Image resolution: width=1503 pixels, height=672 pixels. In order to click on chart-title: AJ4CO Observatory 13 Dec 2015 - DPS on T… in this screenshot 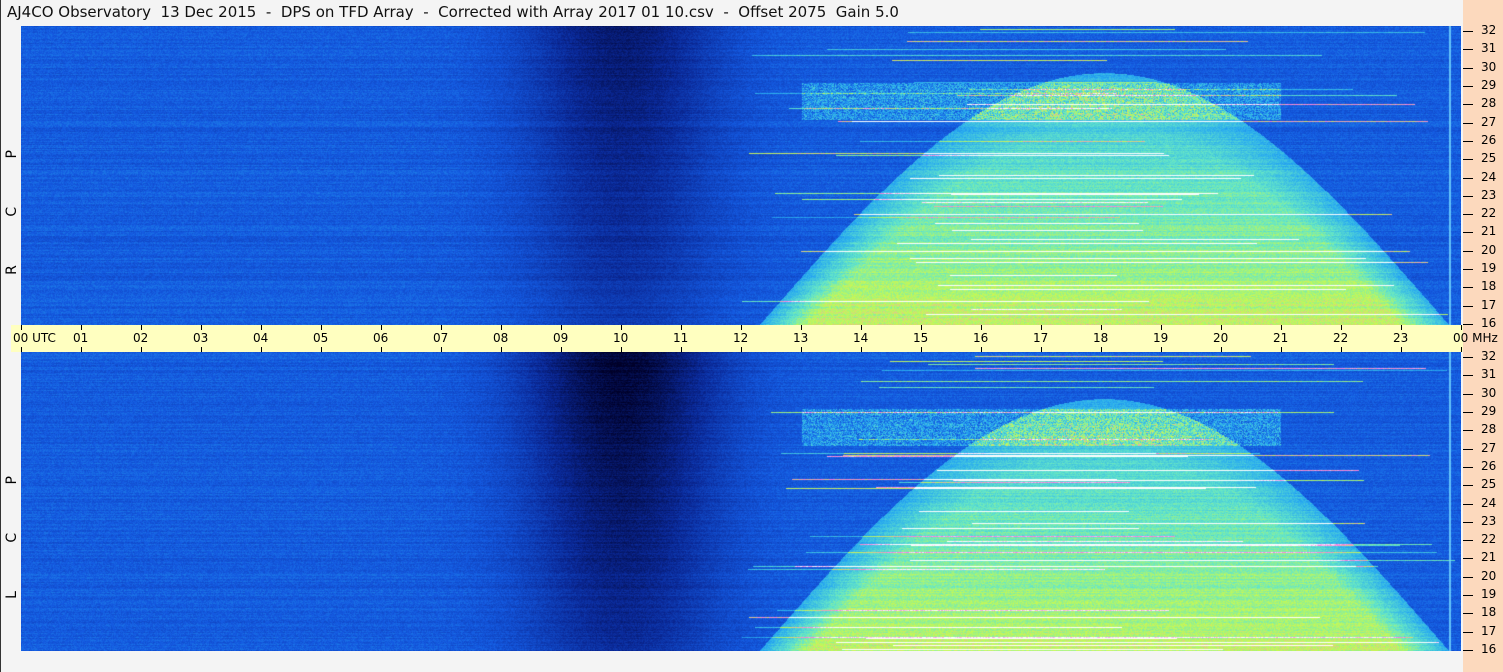, I will do `click(453, 12)`.